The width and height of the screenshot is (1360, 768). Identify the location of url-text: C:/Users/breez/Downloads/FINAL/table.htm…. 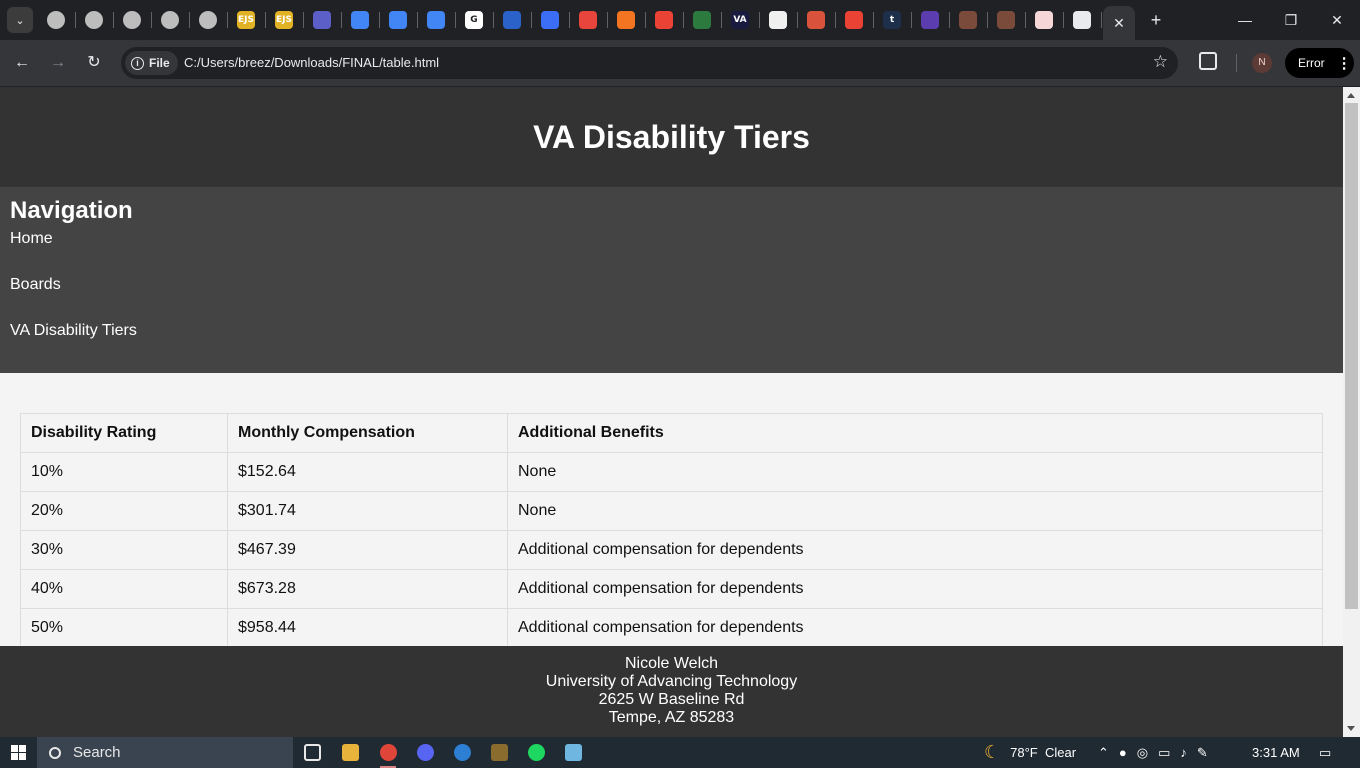
(311, 62).